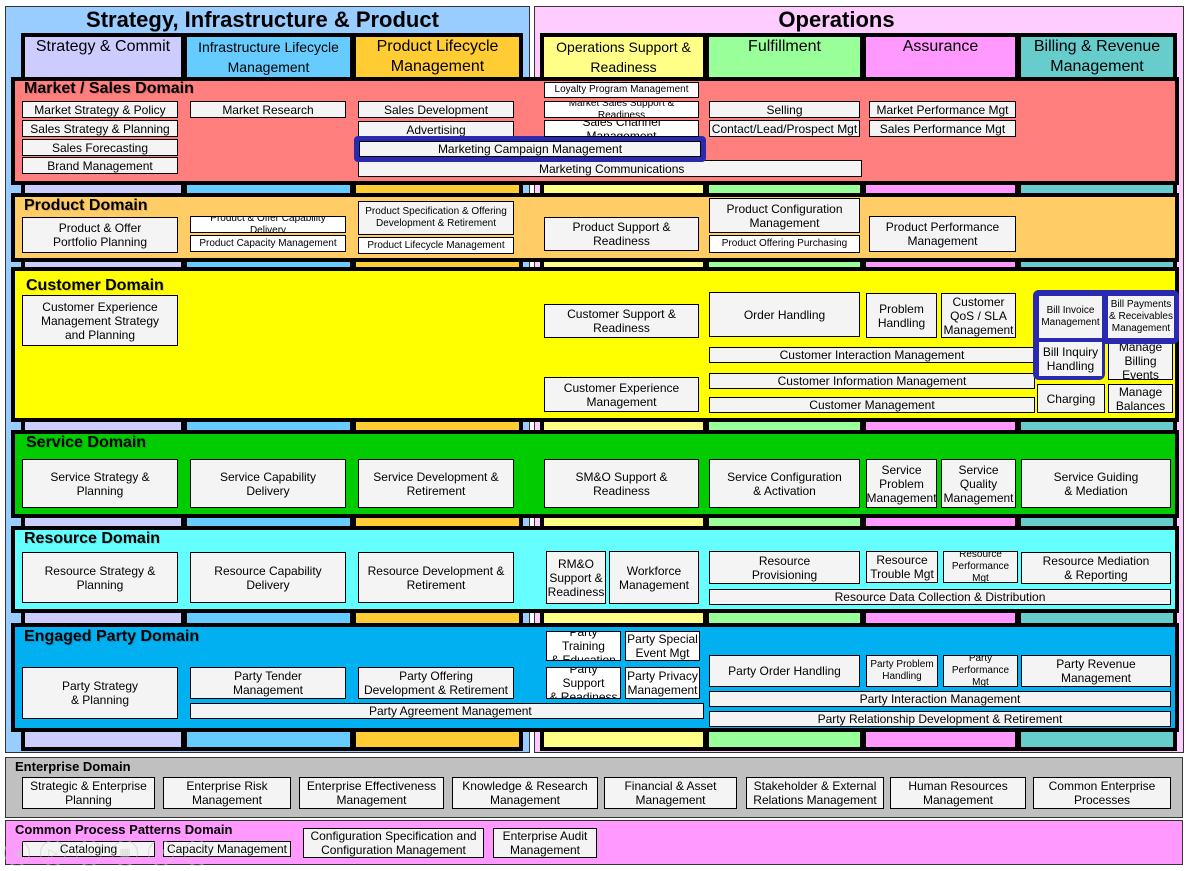 This screenshot has width=1187, height=871. Describe the element at coordinates (17, 853) in the screenshot. I see `previous-icon: ◀` at that location.